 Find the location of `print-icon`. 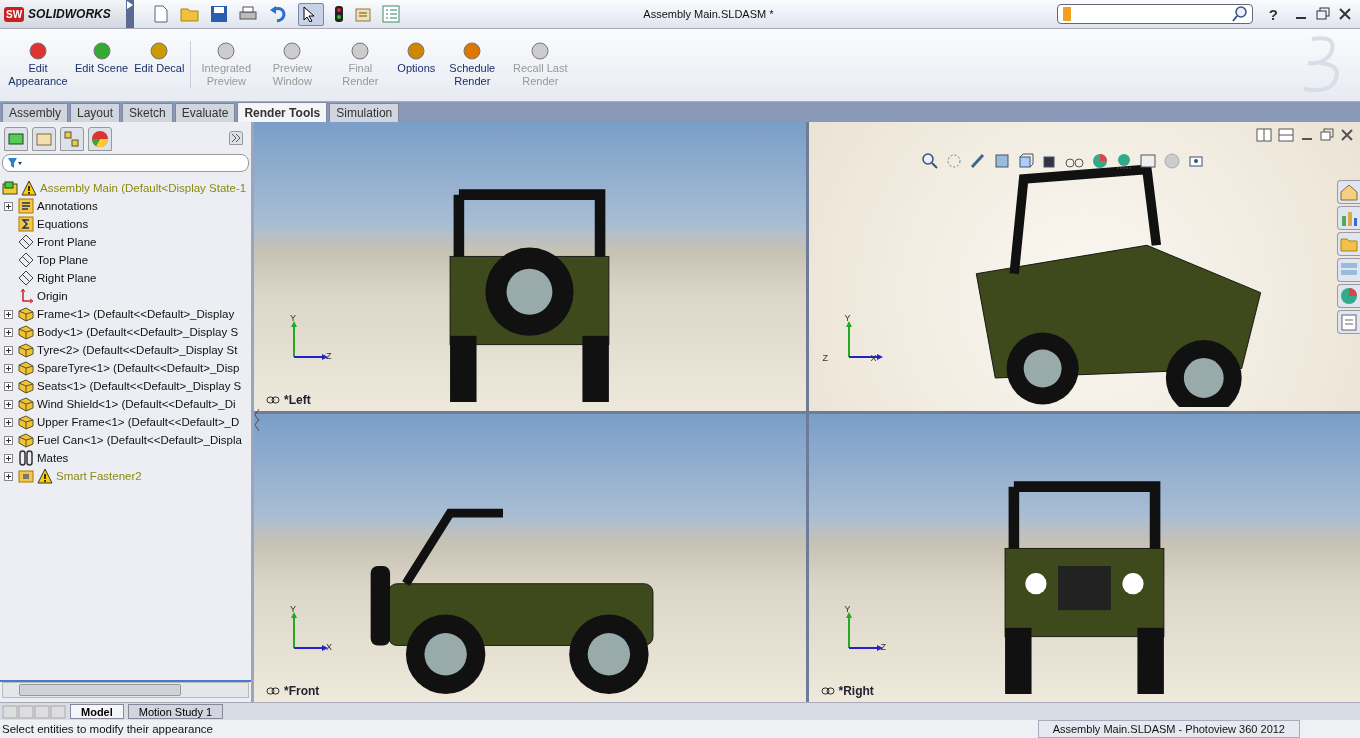

print-icon is located at coordinates (248, 14).